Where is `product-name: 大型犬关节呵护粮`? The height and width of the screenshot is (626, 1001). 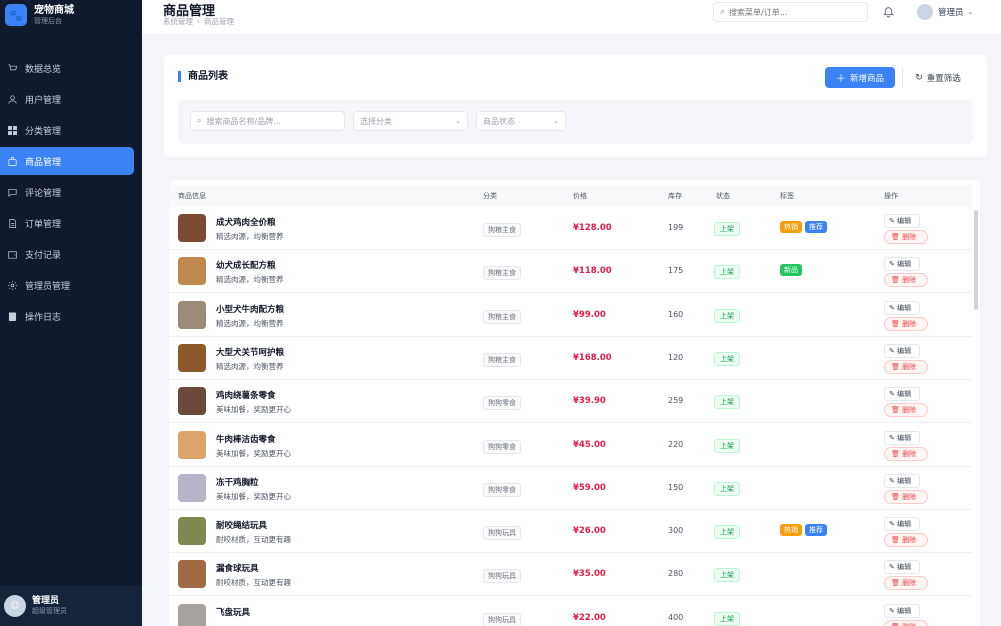
product-name: 大型犬关节呵护粮 is located at coordinates (250, 352).